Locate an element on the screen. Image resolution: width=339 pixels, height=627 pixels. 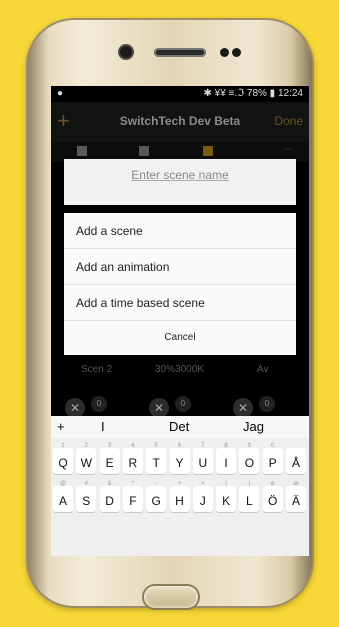
key-label: O is located at coordinates (249, 463).